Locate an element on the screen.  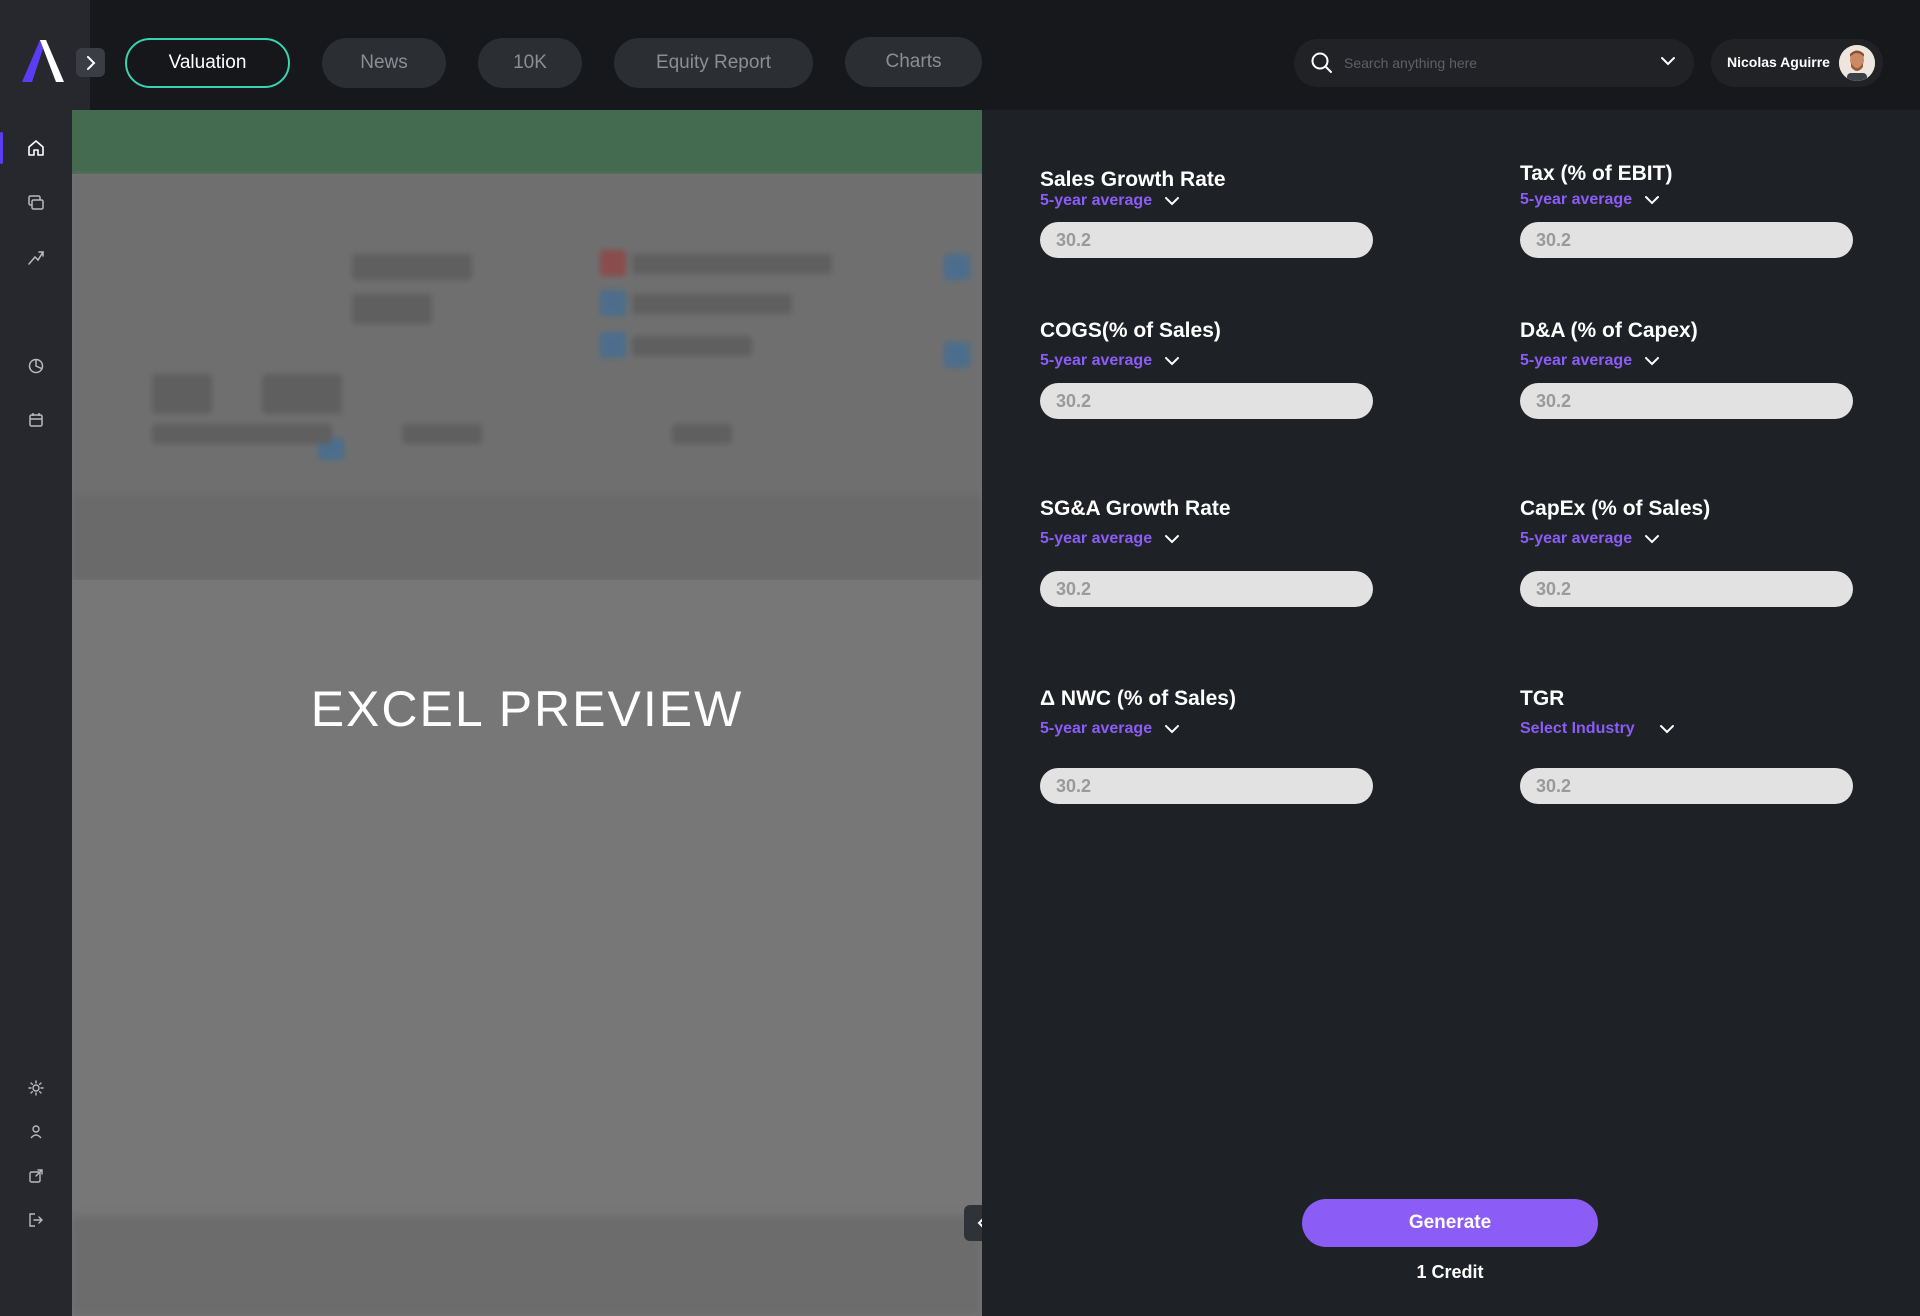
search-icon is located at coordinates (1322, 63).